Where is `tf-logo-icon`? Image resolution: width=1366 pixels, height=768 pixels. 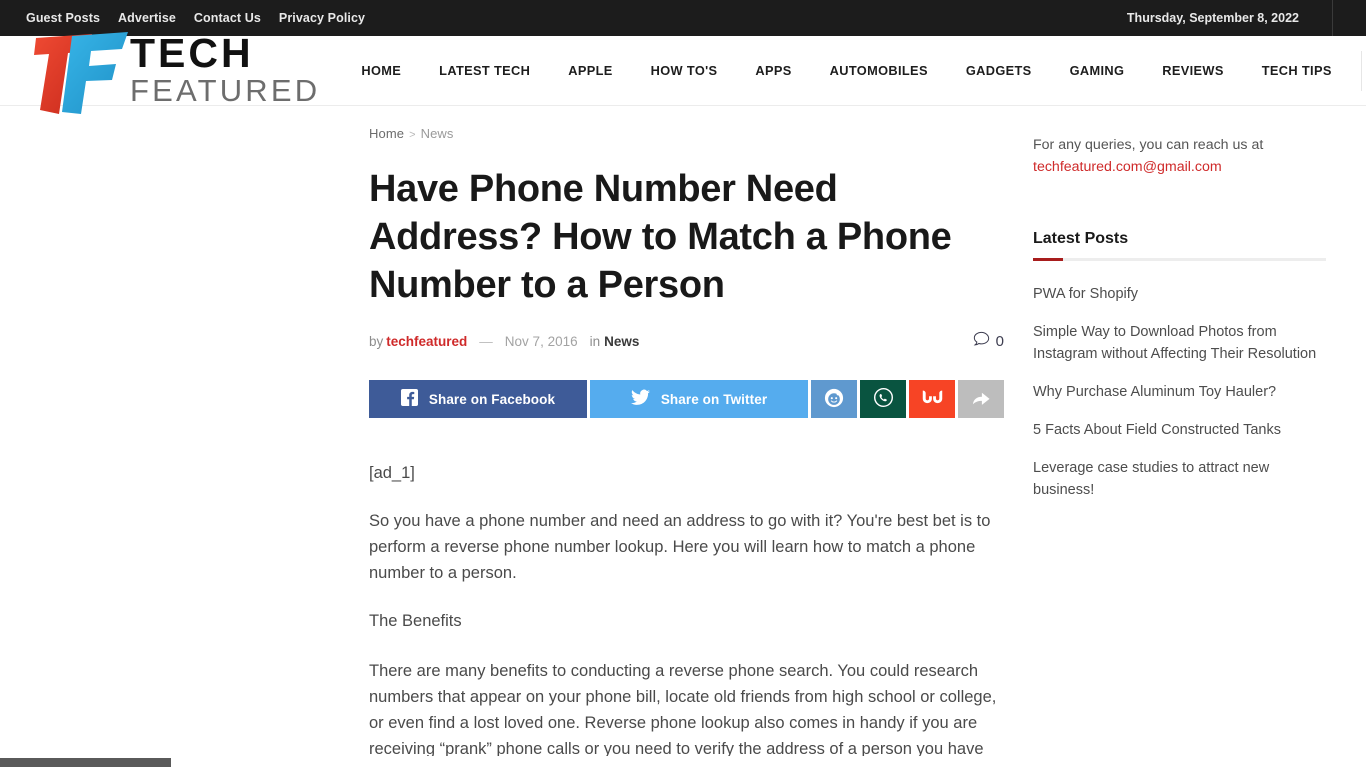
tf-logo-icon is located at coordinates (83, 73).